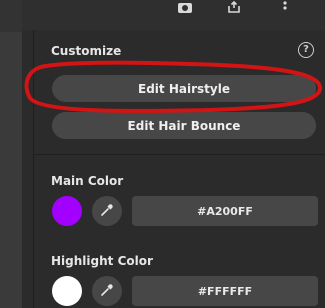 The height and width of the screenshot is (308, 325). Describe the element at coordinates (184, 125) in the screenshot. I see `edit-hair-bounce-button: Edit Hair Bounce` at that location.